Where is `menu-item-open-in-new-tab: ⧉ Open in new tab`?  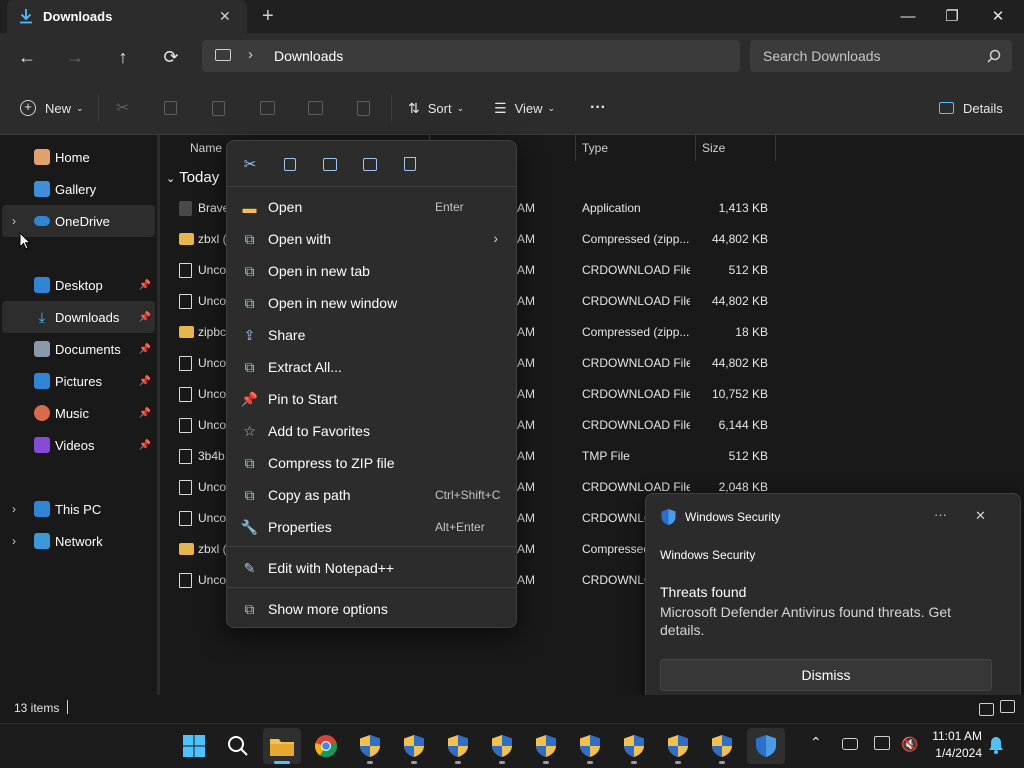
menu-item-open-in-new-tab: ⧉ Open in new tab is located at coordinates (371, 271).